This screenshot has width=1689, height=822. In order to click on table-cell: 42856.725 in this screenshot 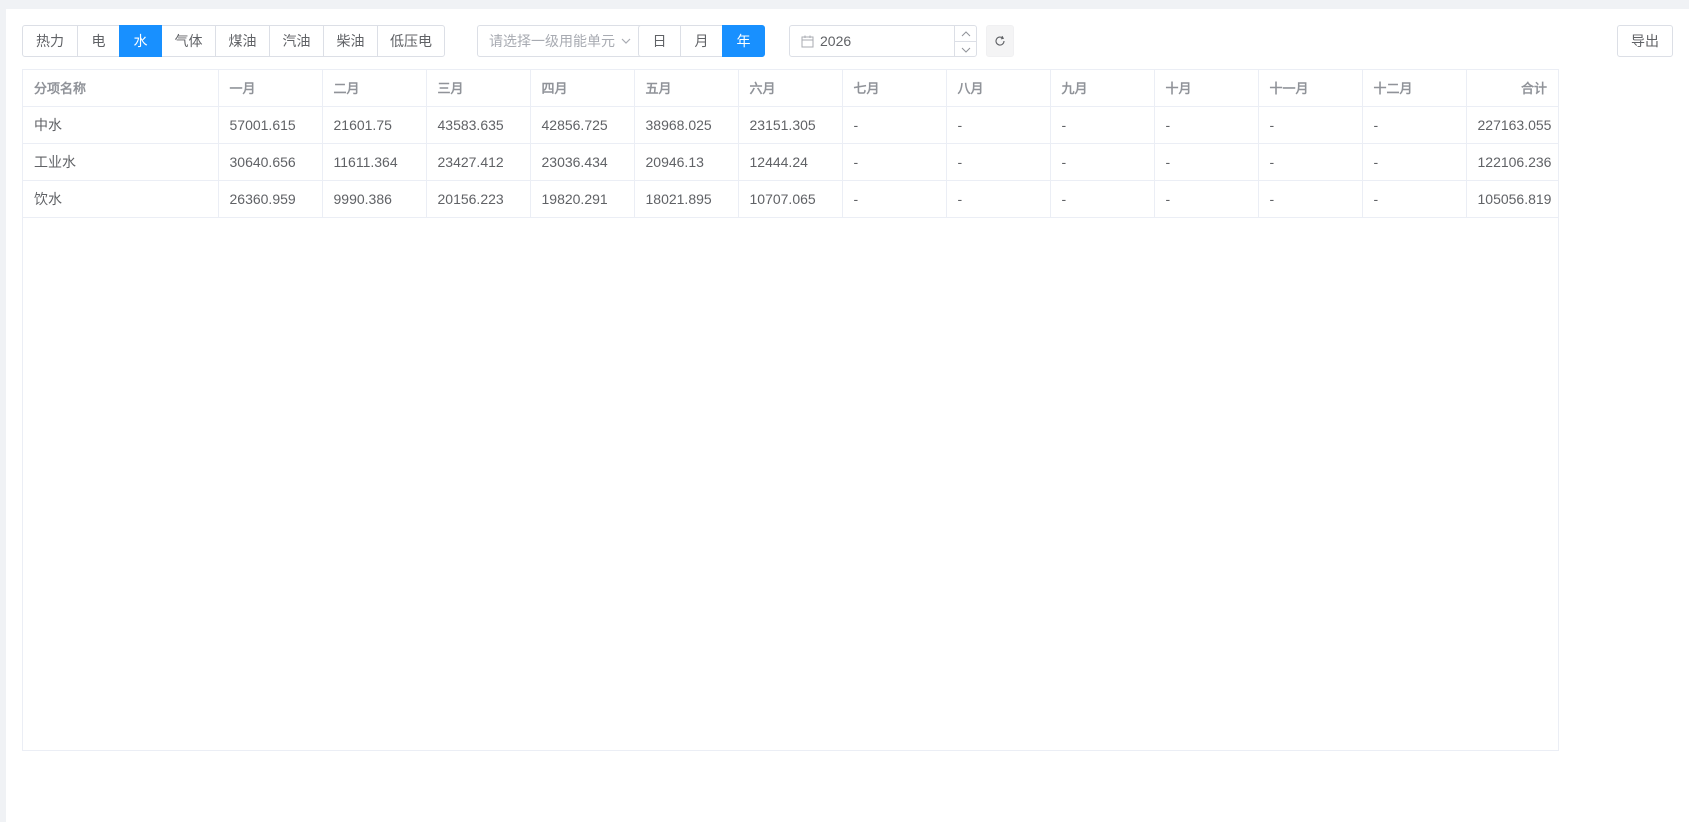, I will do `click(582, 125)`.